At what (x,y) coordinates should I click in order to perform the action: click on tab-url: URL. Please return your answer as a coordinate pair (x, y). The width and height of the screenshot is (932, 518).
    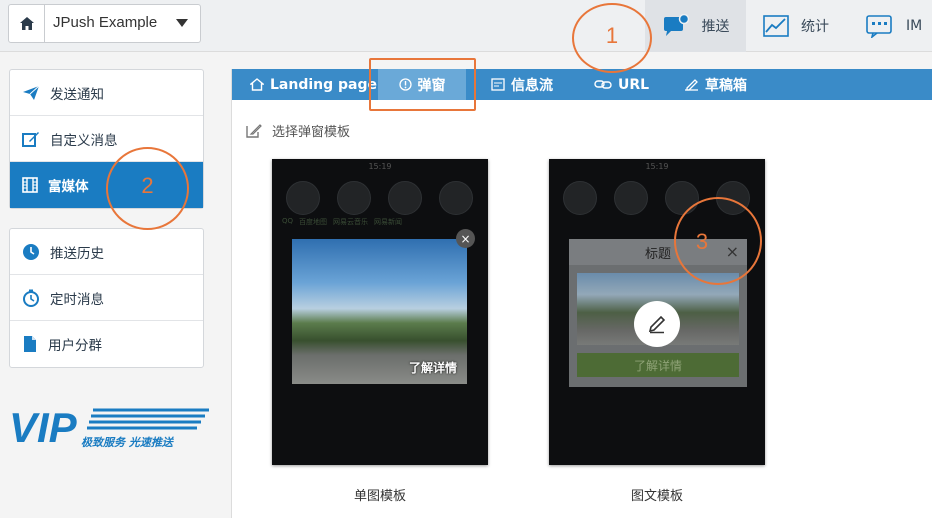
    Looking at the image, I should click on (621, 84).